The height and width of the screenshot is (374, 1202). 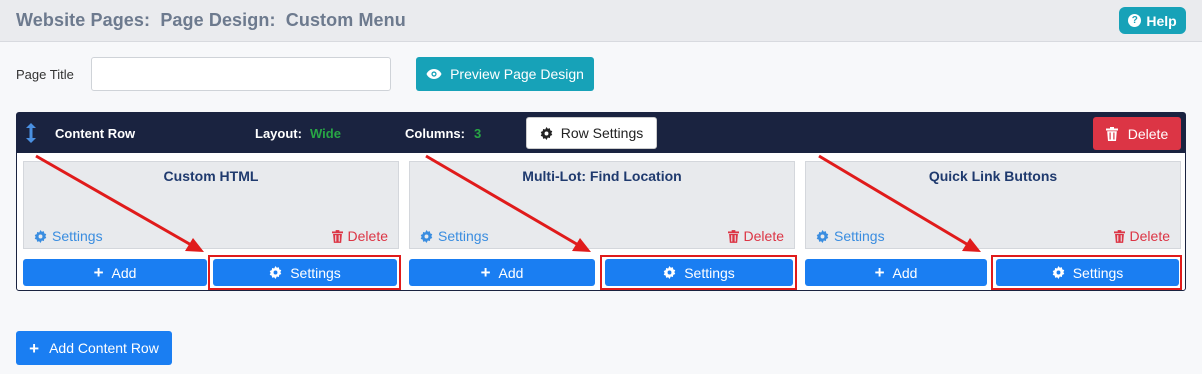 I want to click on page-title-input, so click(x=241, y=74).